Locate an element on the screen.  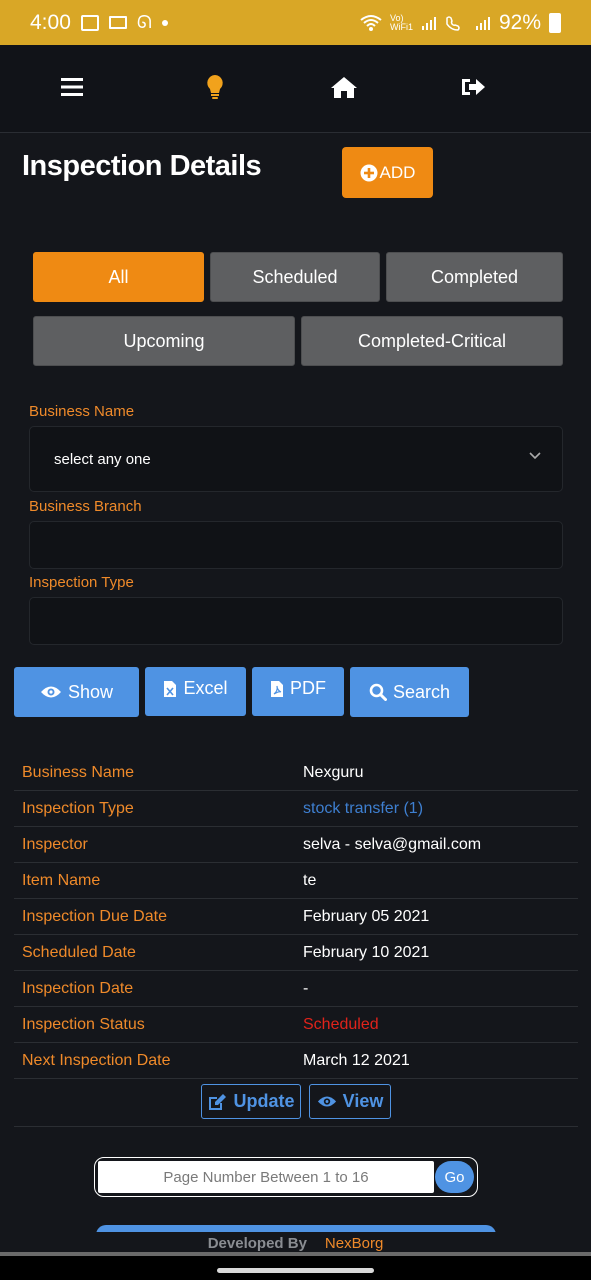
inspection-type-link: stock transfer (1) is located at coordinates (363, 809).